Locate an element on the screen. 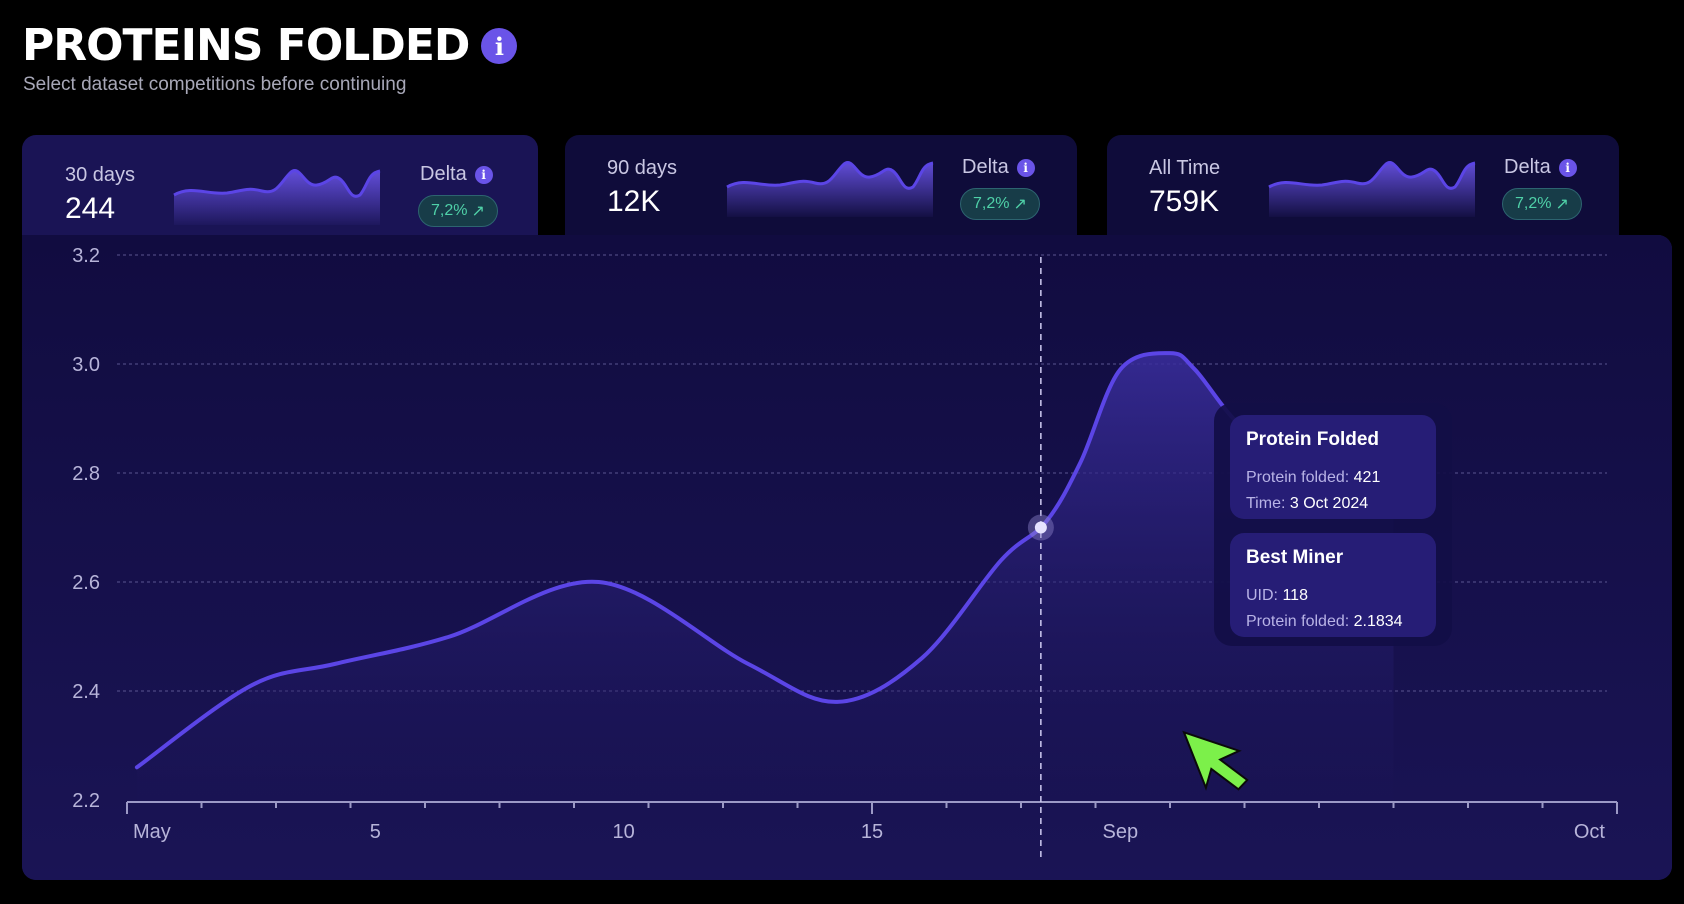 Image resolution: width=1684 pixels, height=904 pixels. page-title: PROTEINS FOLDED is located at coordinates (246, 45).